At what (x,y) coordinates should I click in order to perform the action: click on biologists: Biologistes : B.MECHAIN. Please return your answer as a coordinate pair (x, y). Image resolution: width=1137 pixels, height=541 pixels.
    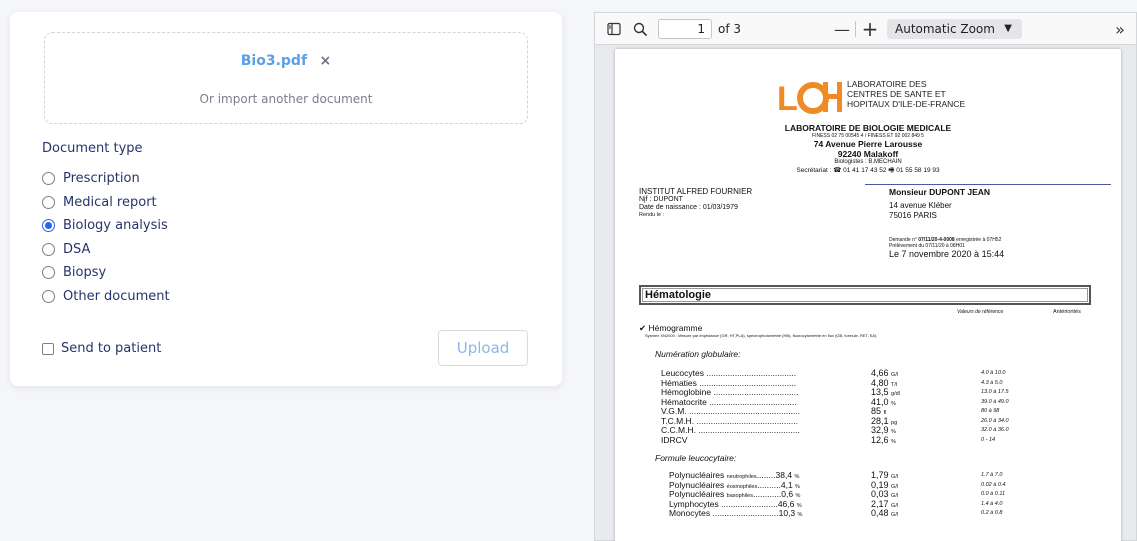
    Looking at the image, I should click on (868, 162).